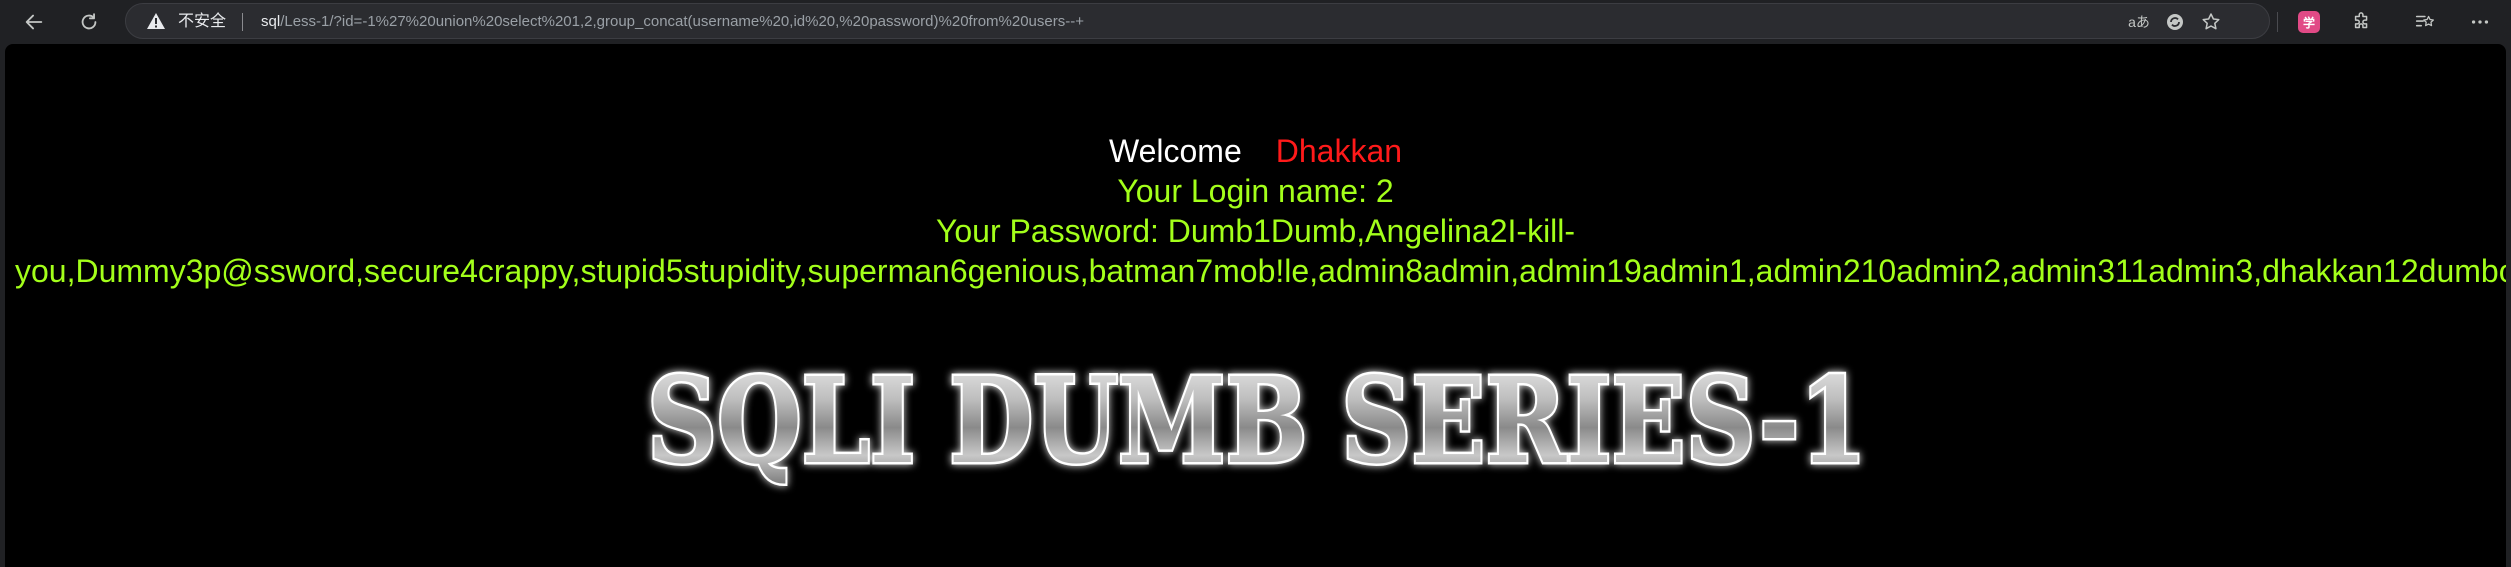 This screenshot has width=2511, height=567. I want to click on url-host: sql, so click(271, 21).